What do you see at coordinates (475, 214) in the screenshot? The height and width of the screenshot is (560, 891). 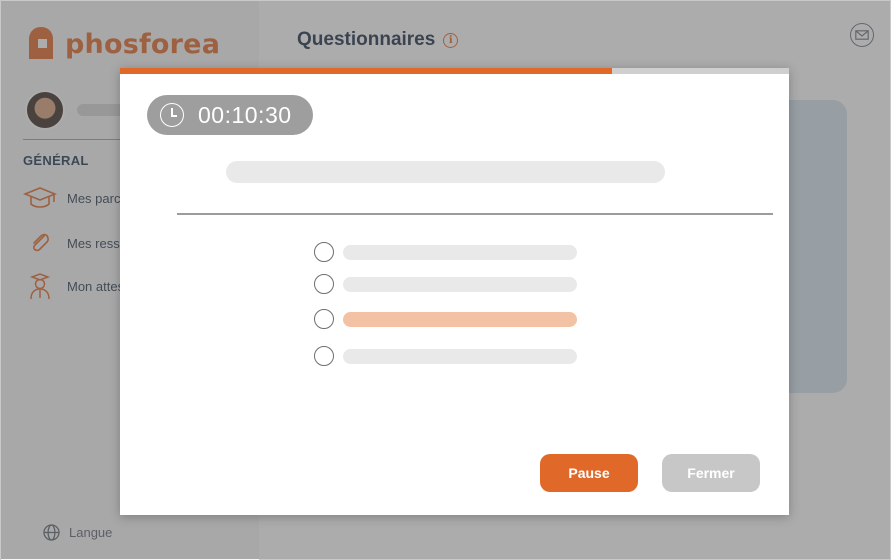 I see `question-separator` at bounding box center [475, 214].